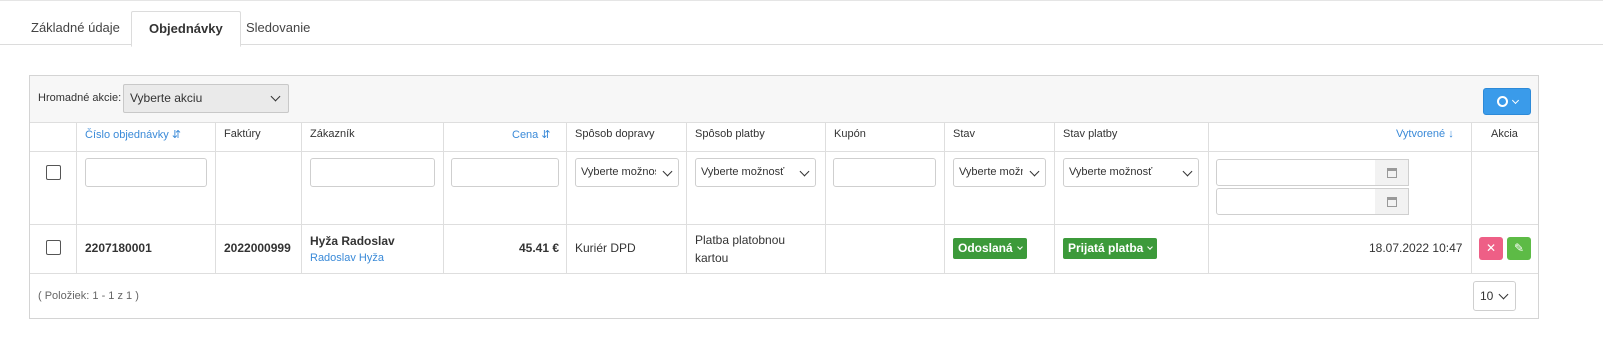  Describe the element at coordinates (712, 258) in the screenshot. I see `payment-cell-line2: kartou` at that location.